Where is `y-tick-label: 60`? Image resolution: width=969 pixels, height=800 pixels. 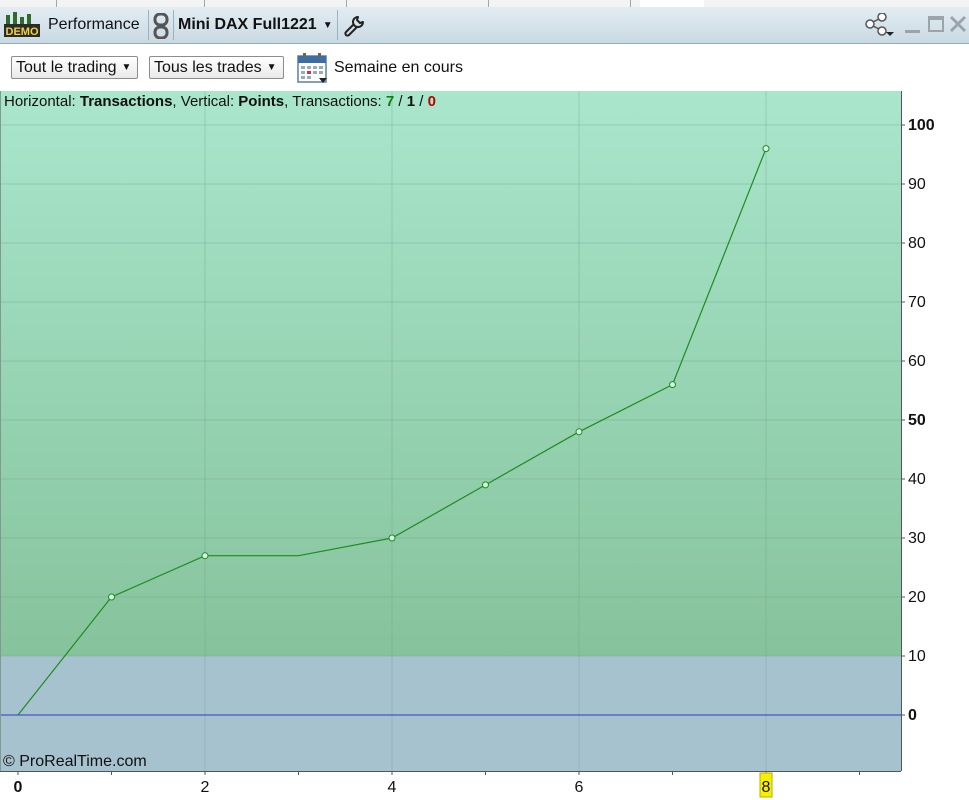 y-tick-label: 60 is located at coordinates (917, 361).